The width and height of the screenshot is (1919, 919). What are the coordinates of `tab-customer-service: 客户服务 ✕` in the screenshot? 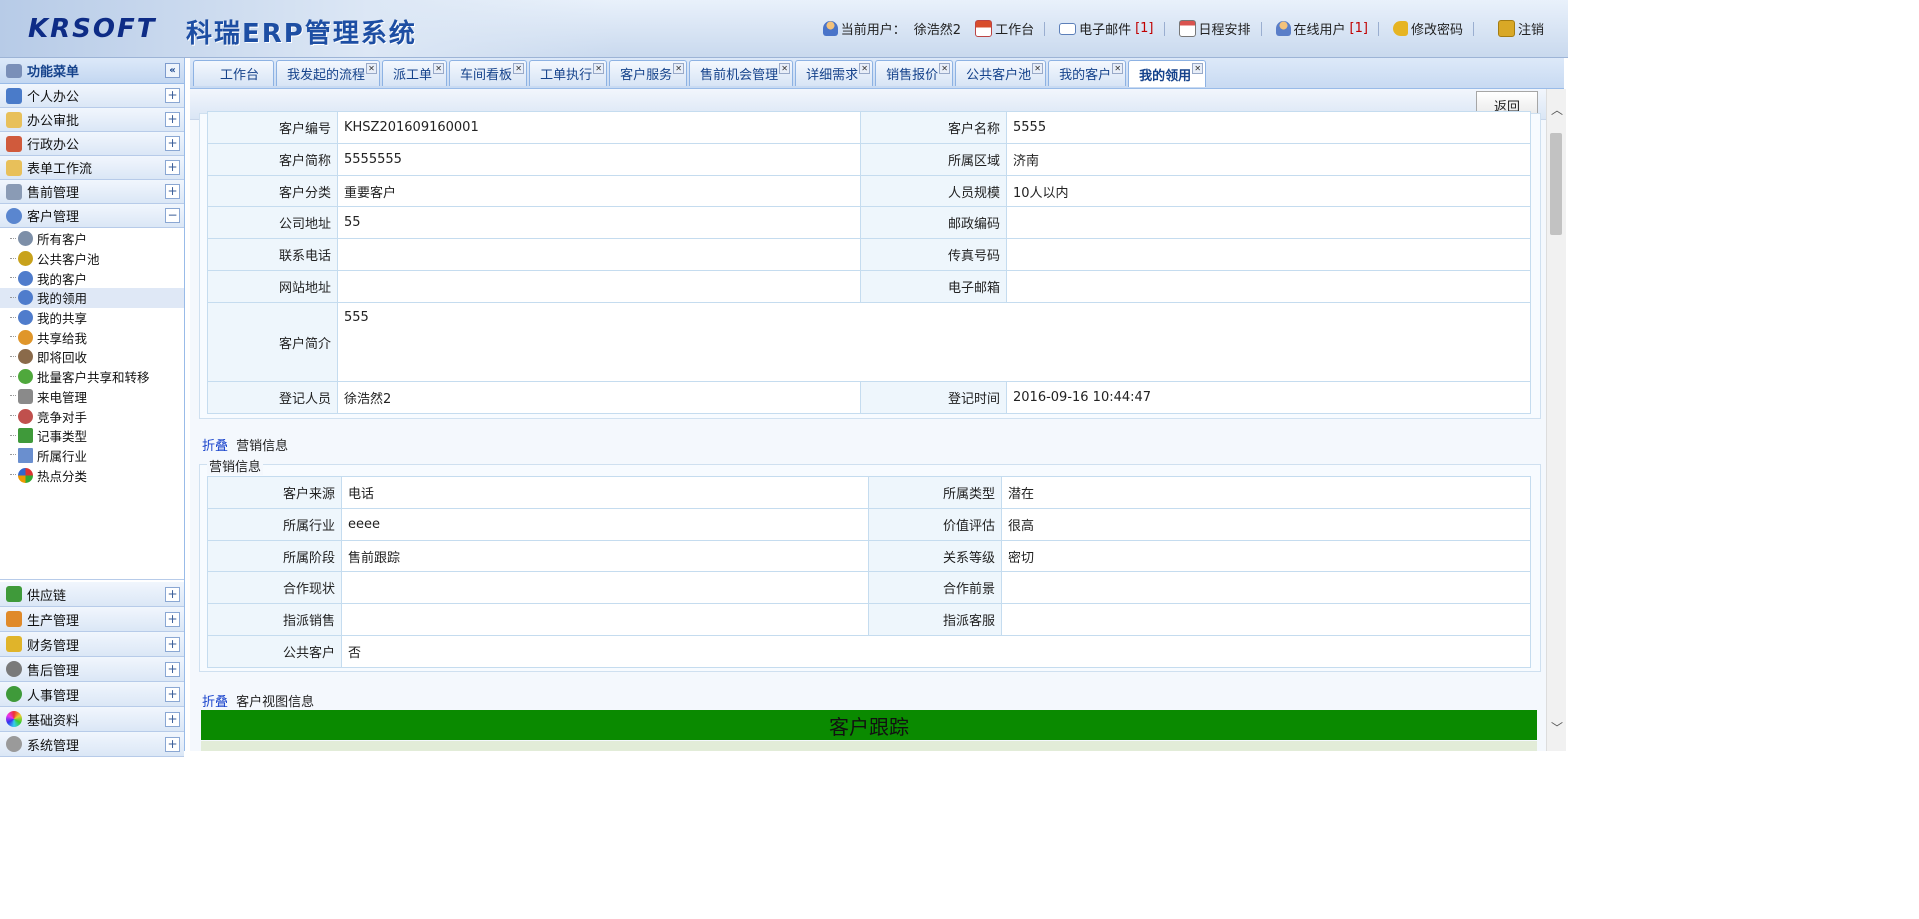 It's located at (648, 73).